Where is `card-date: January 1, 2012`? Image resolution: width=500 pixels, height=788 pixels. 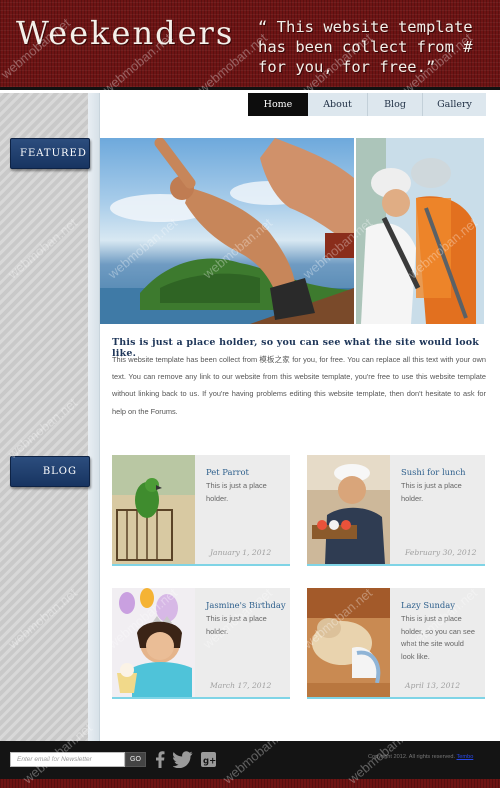 card-date: January 1, 2012 is located at coordinates (241, 552).